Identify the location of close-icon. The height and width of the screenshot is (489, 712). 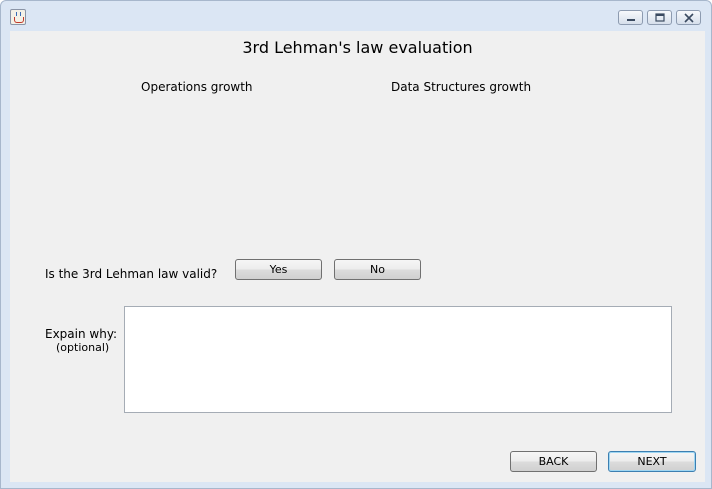
(689, 18).